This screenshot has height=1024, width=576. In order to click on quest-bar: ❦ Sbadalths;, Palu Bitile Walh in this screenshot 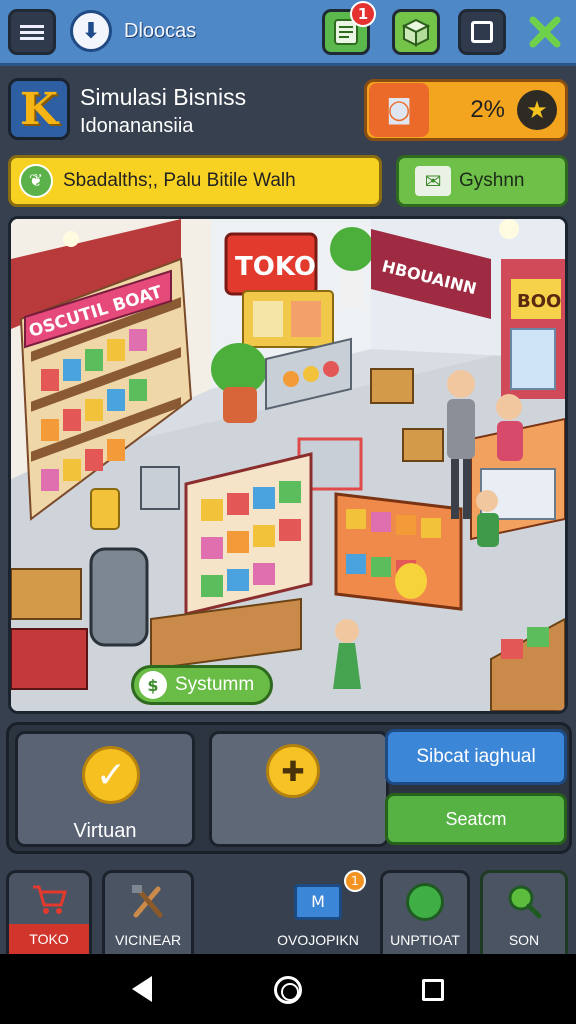, I will do `click(195, 181)`.